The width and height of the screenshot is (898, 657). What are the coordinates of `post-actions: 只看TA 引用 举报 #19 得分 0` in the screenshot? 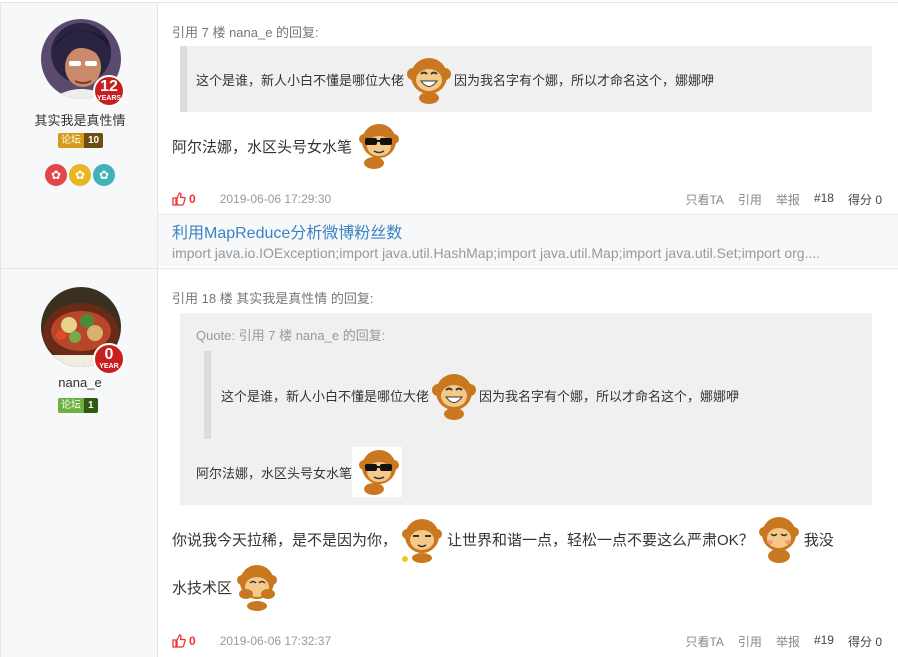 It's located at (783, 641).